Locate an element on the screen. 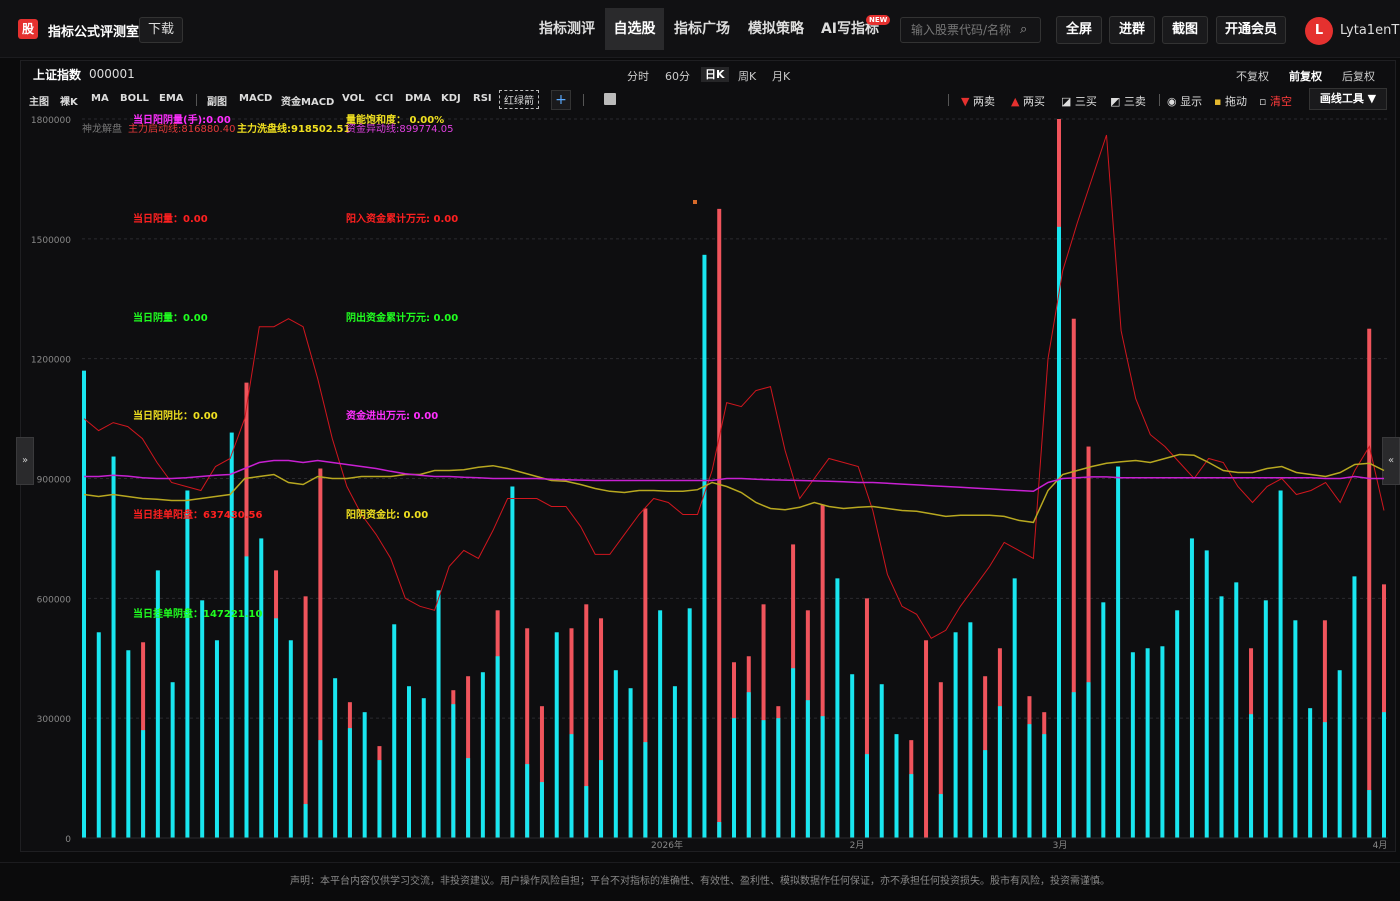 The height and width of the screenshot is (901, 1400). label-yin-volume: 当日阴量：0.00 is located at coordinates (170, 317).